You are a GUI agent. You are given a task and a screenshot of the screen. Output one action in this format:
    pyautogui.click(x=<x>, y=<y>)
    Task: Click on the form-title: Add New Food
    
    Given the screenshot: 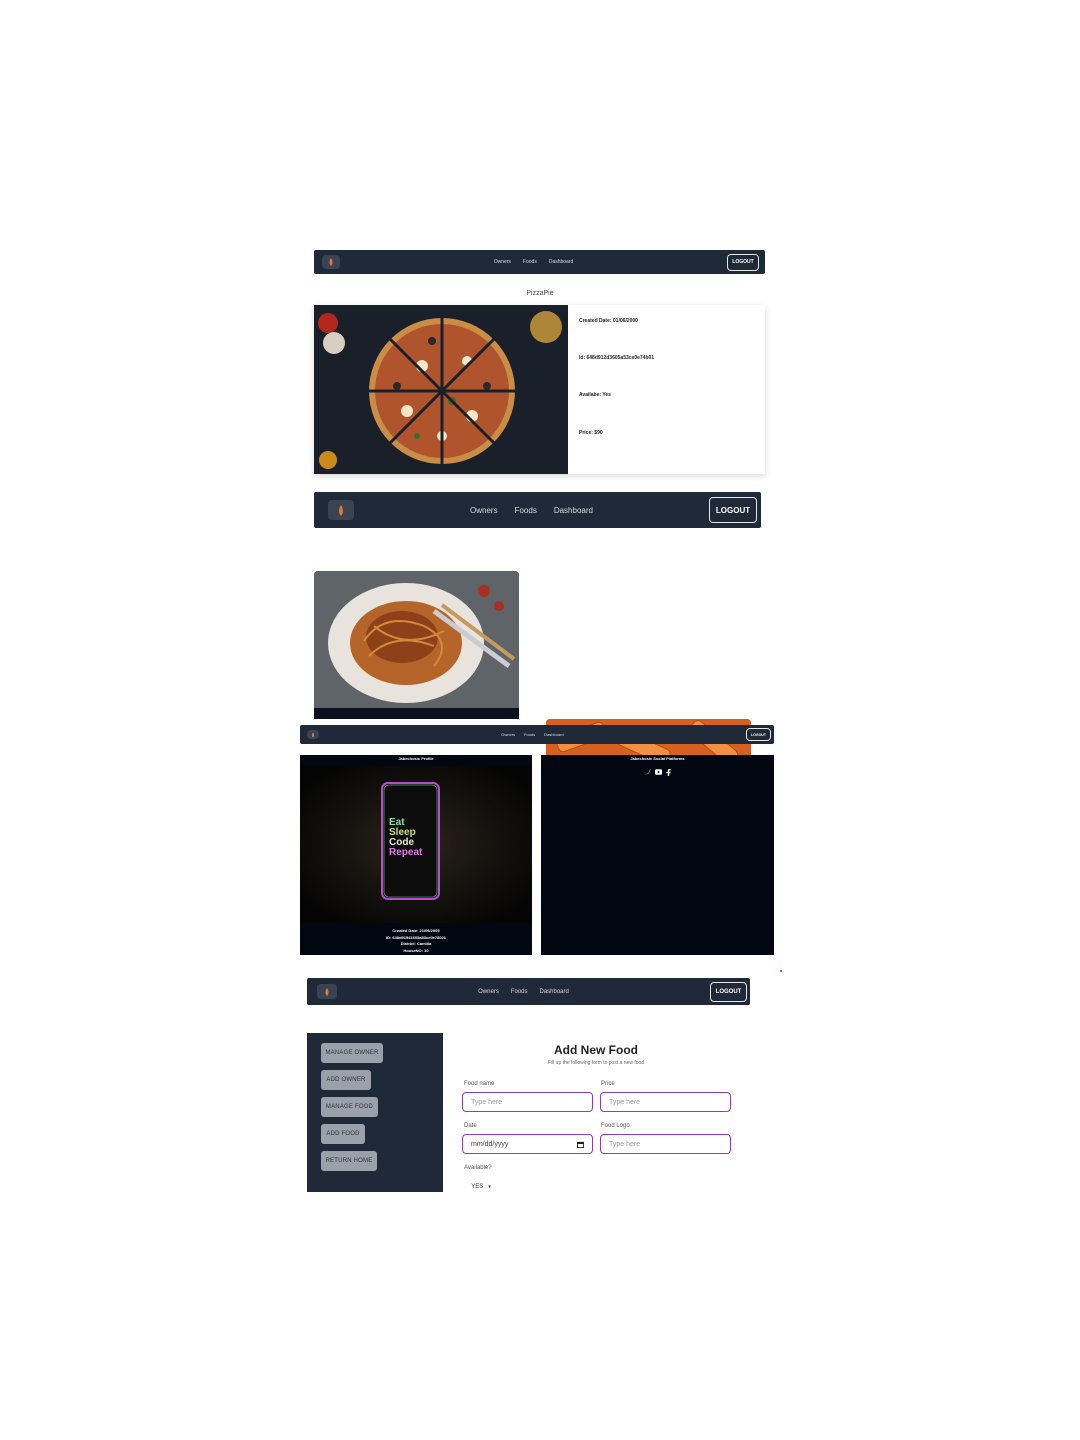 What is the action you would take?
    pyautogui.click(x=596, y=1050)
    